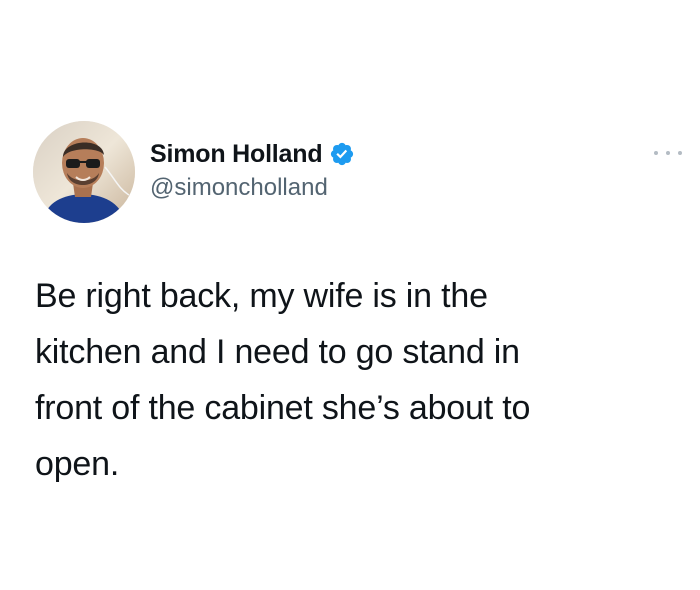 The width and height of the screenshot is (700, 590). Describe the element at coordinates (236, 154) in the screenshot. I see `display-name: Simon Holland` at that location.